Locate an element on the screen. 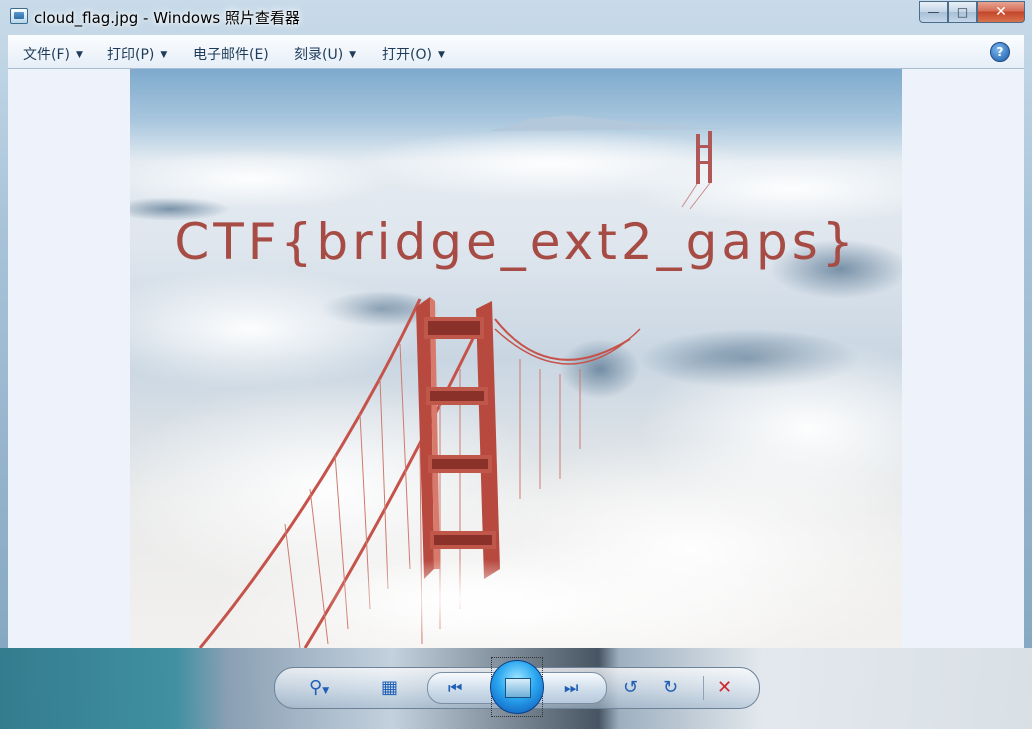 Image resolution: width=1032 pixels, height=729 pixels. minimize-button: — is located at coordinates (933, 12).